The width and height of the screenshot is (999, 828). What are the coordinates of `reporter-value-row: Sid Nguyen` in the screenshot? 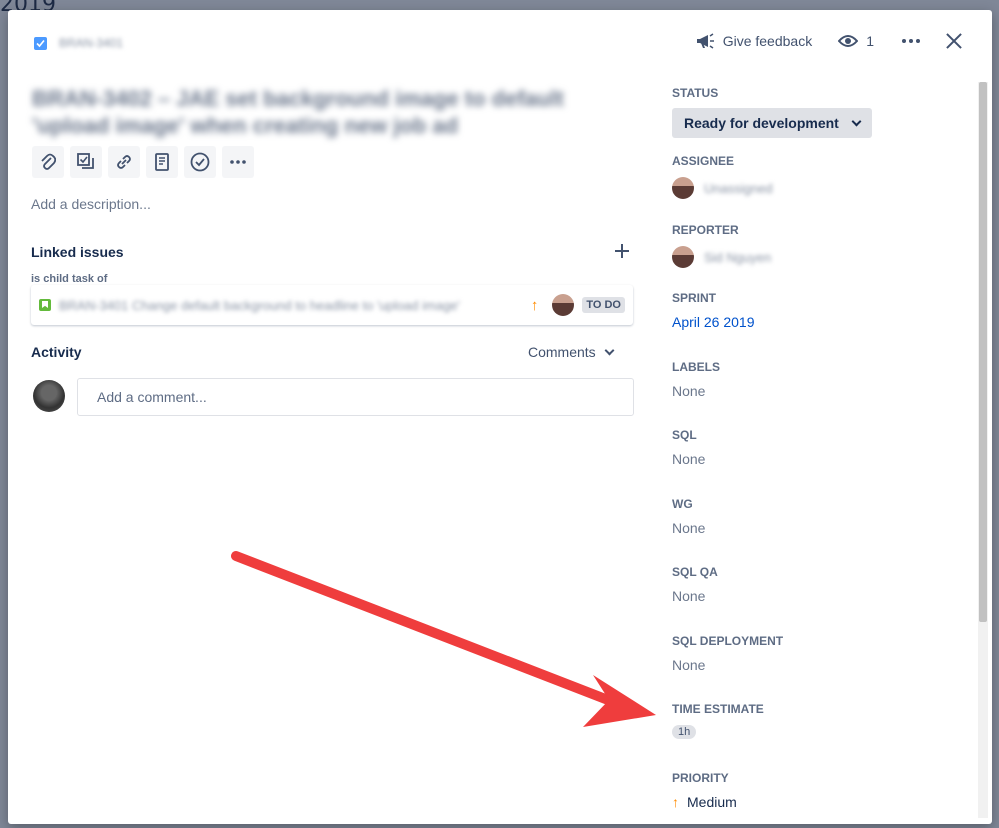 It's located at (721, 257).